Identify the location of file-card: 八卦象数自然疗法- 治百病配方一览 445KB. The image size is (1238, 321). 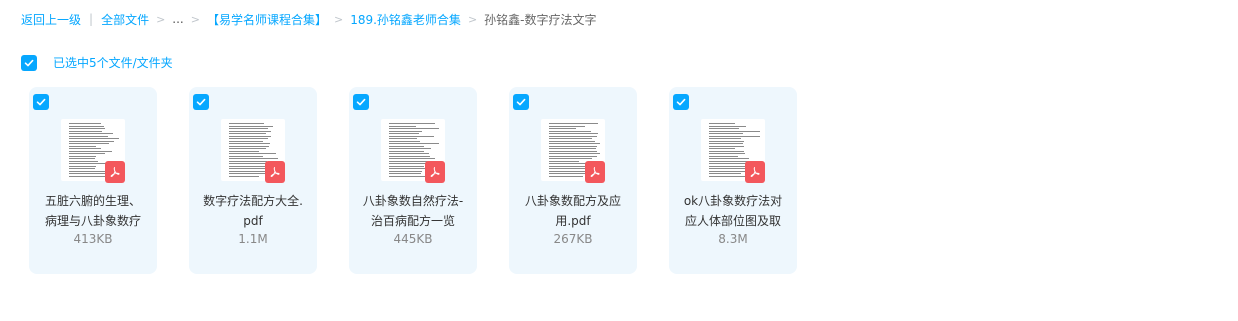
(413, 180).